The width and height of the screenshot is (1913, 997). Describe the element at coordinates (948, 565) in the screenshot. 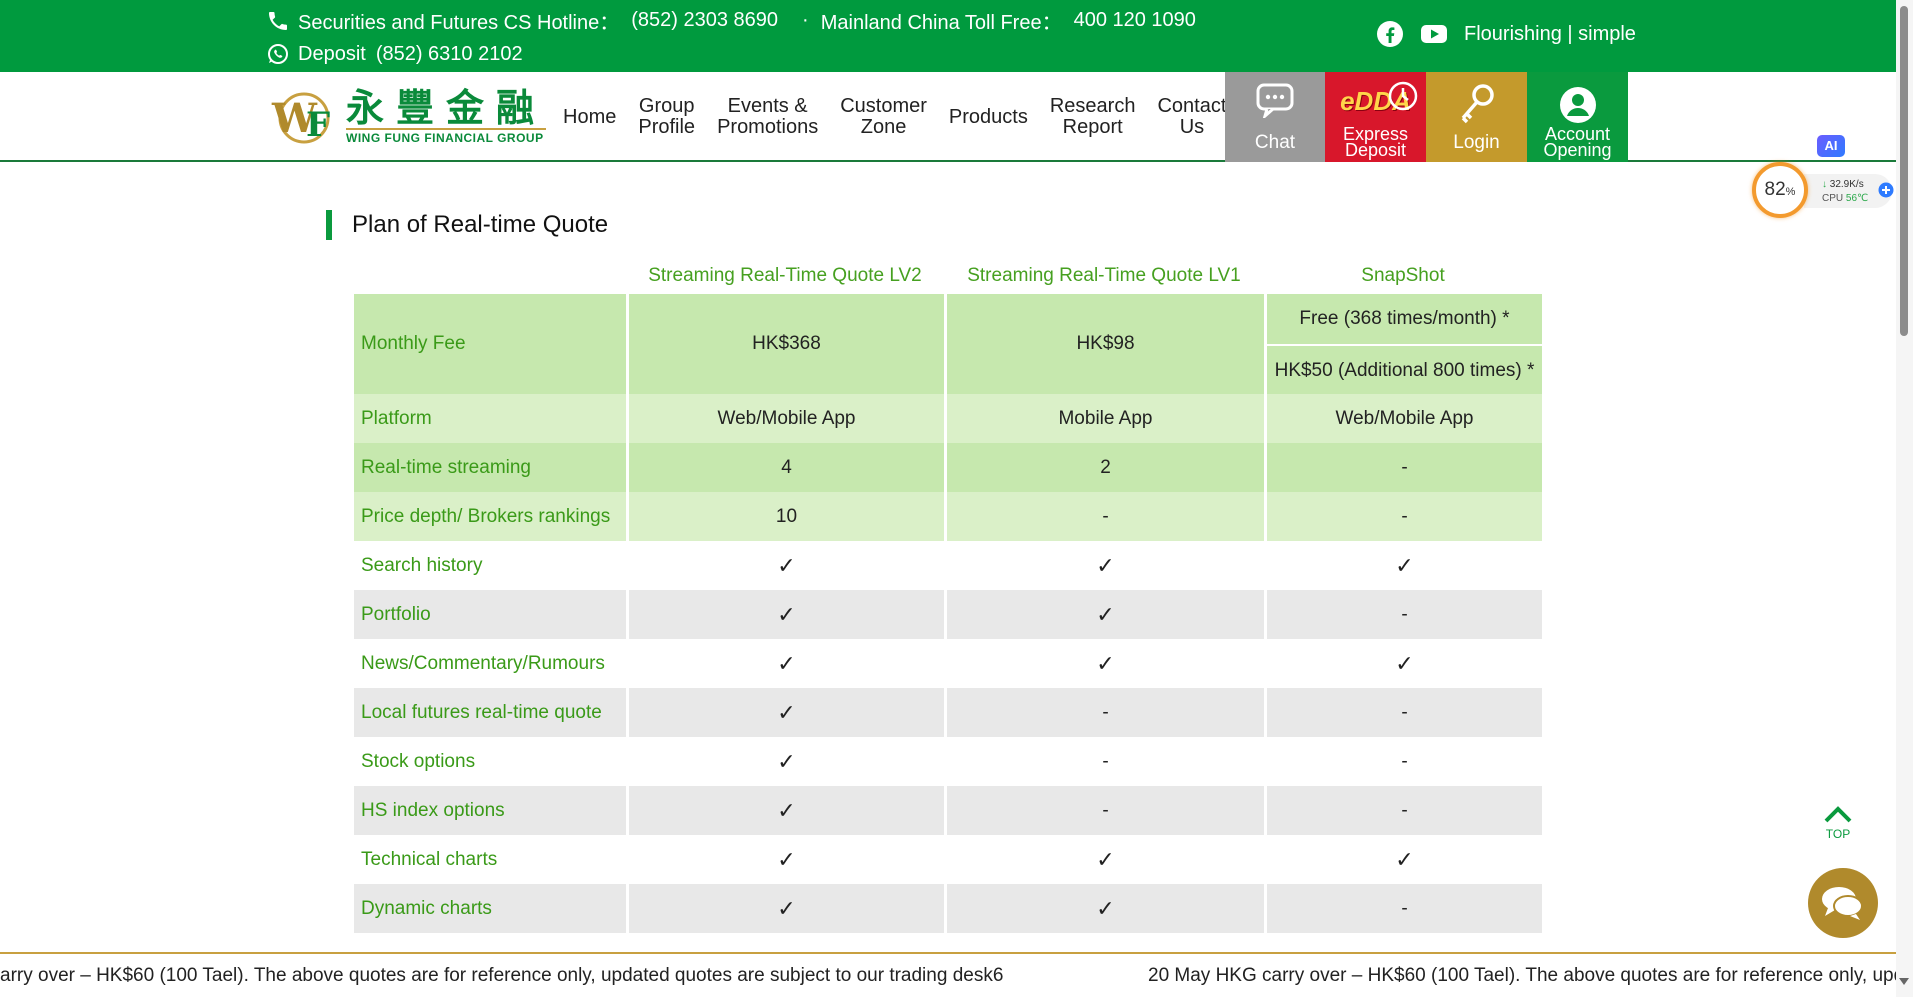

I see `table-row: Search history ✓ ✓ ✓` at that location.